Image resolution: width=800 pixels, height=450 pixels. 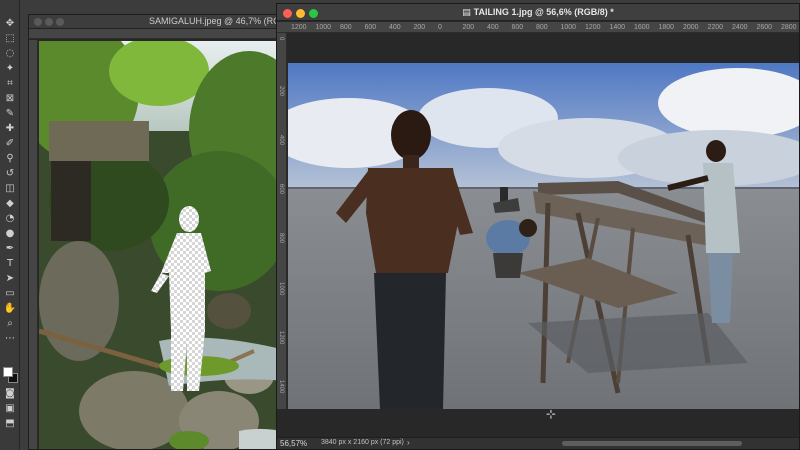 I want to click on document-title-bar: ▤ TAILING 1.jpg @ 56,6% (RGB/8) *, so click(x=538, y=12).